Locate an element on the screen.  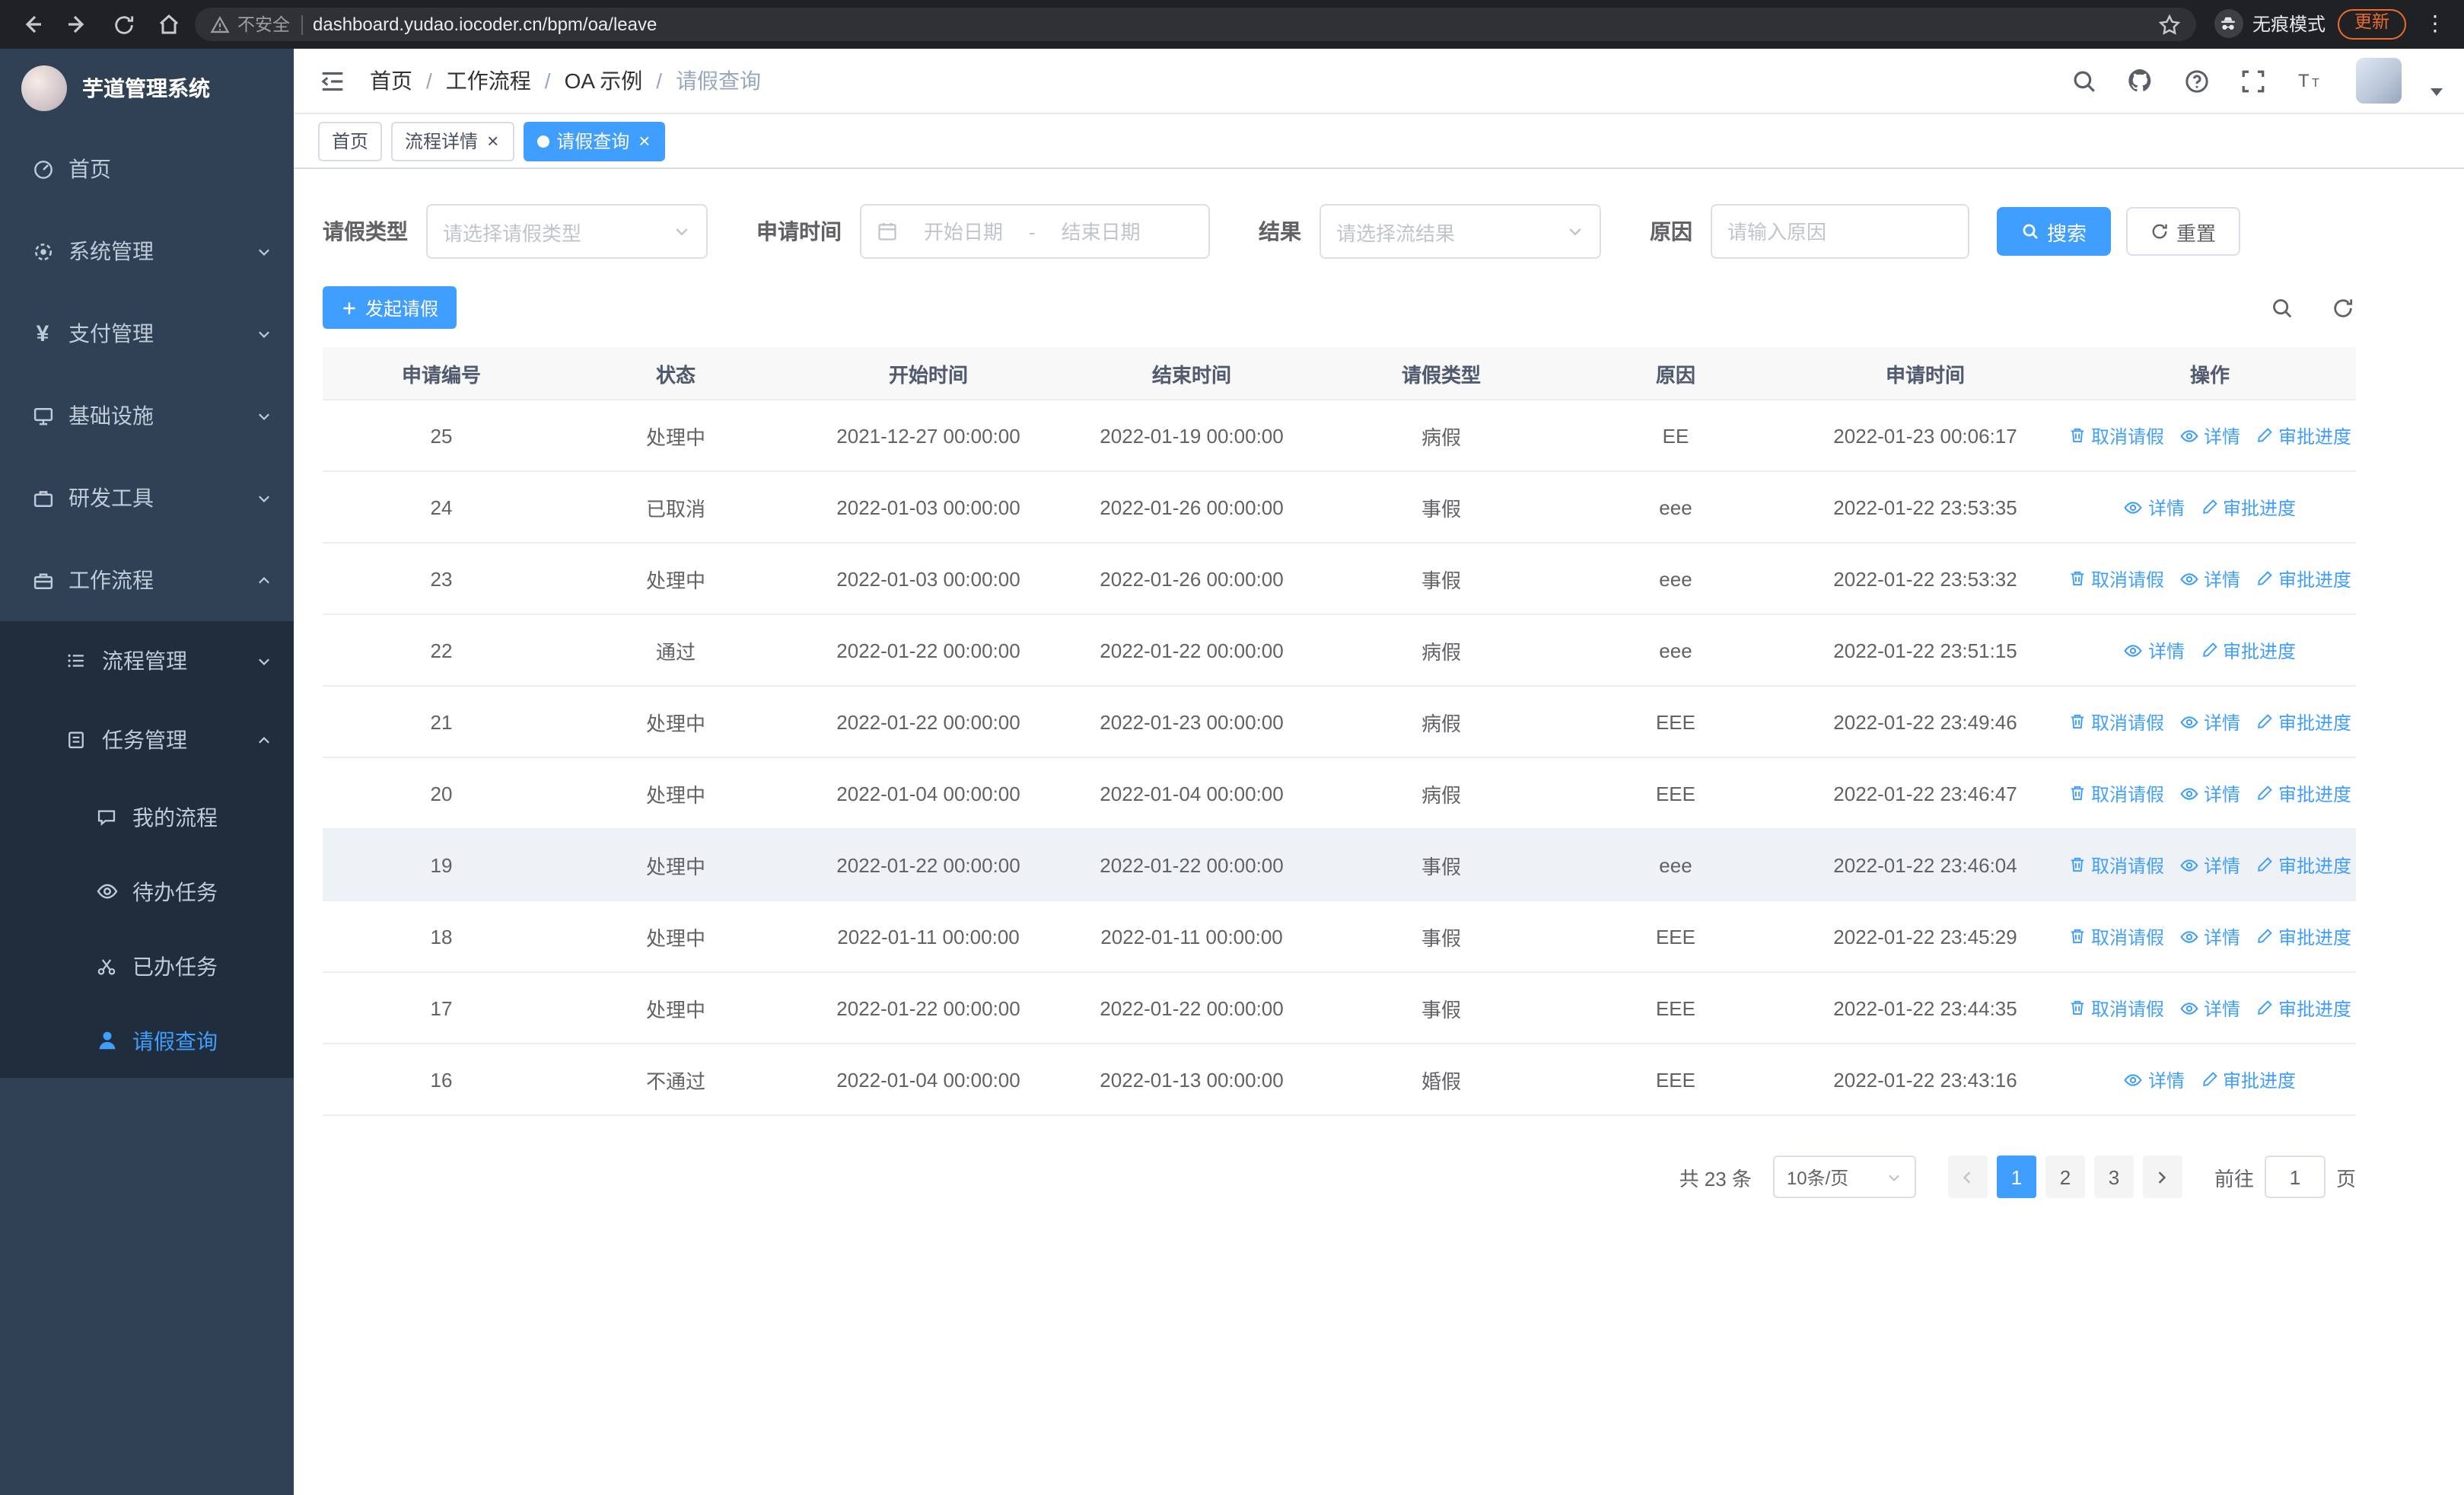
sidebar-item-home: 首页 is located at coordinates (147, 169).